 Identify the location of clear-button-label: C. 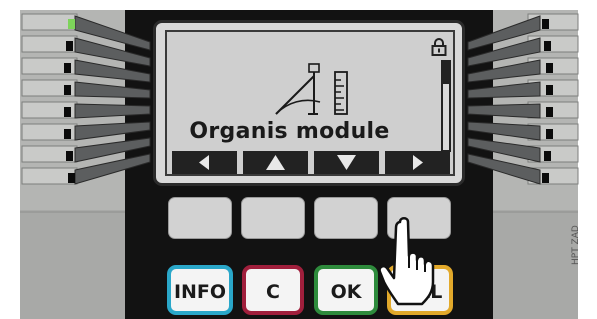
(273, 292).